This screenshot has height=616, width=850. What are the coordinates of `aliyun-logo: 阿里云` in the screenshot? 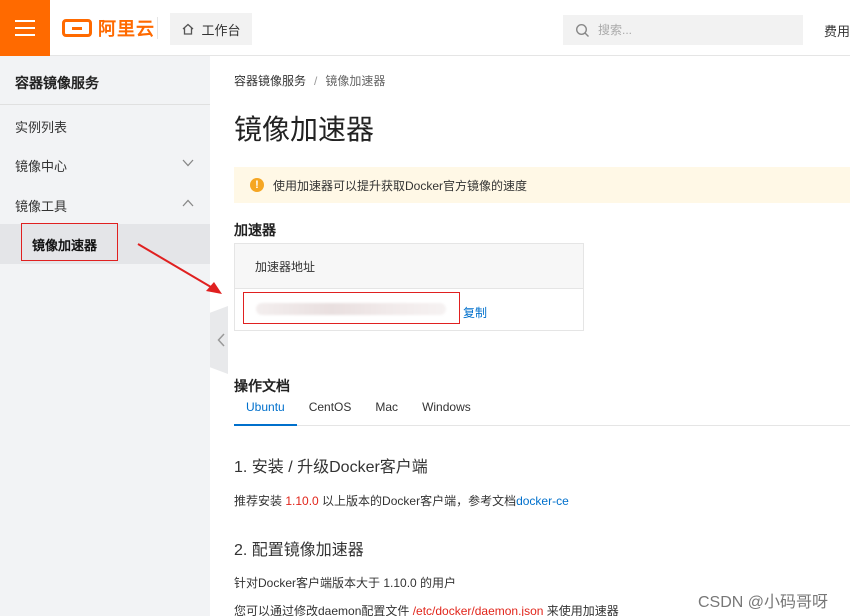 It's located at (108, 28).